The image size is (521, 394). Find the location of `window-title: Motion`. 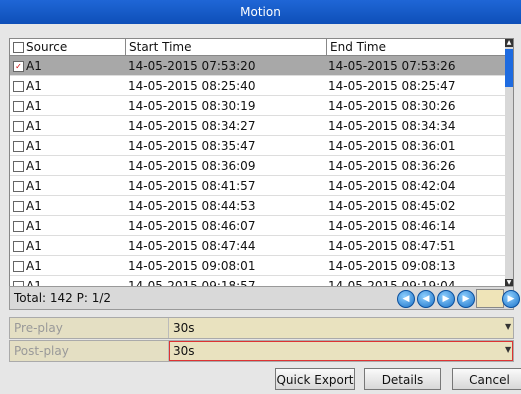

window-title: Motion is located at coordinates (260, 12).